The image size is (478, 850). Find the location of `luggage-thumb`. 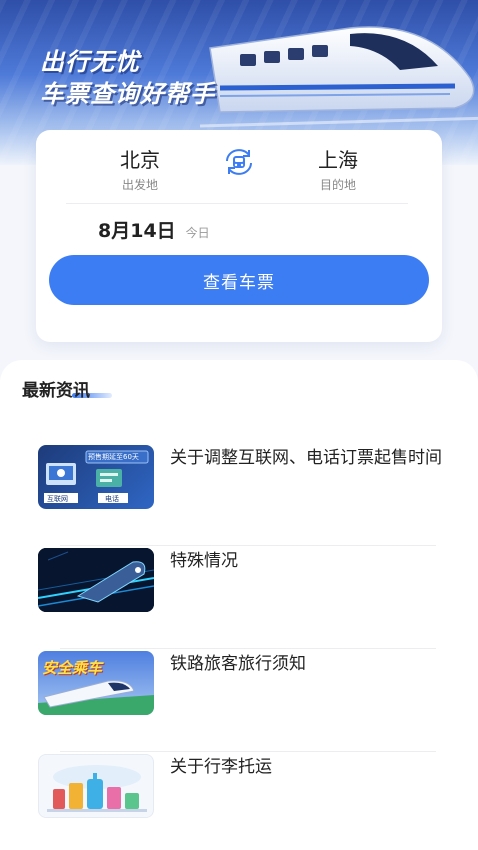

luggage-thumb is located at coordinates (96, 786).